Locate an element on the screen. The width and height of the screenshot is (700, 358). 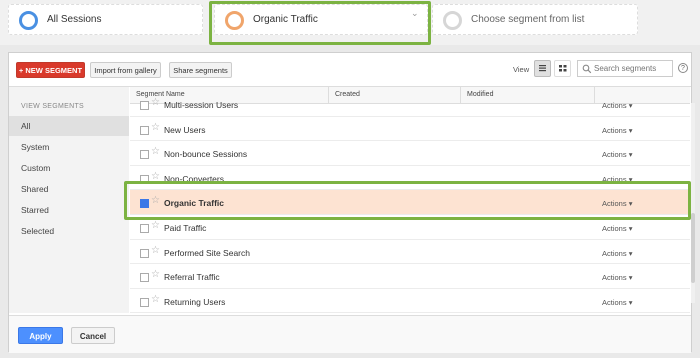
segment-name: Multi-session Users is located at coordinates (201, 105).